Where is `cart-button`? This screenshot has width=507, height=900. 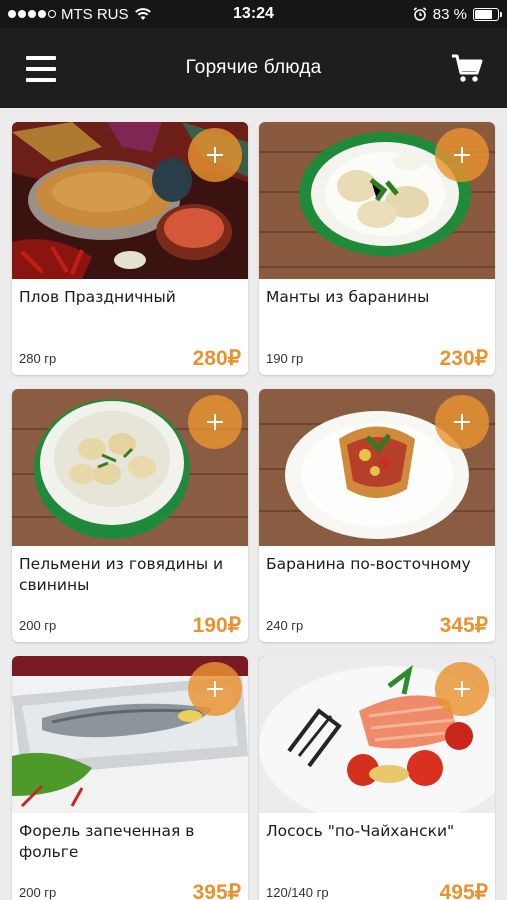 cart-button is located at coordinates (467, 69).